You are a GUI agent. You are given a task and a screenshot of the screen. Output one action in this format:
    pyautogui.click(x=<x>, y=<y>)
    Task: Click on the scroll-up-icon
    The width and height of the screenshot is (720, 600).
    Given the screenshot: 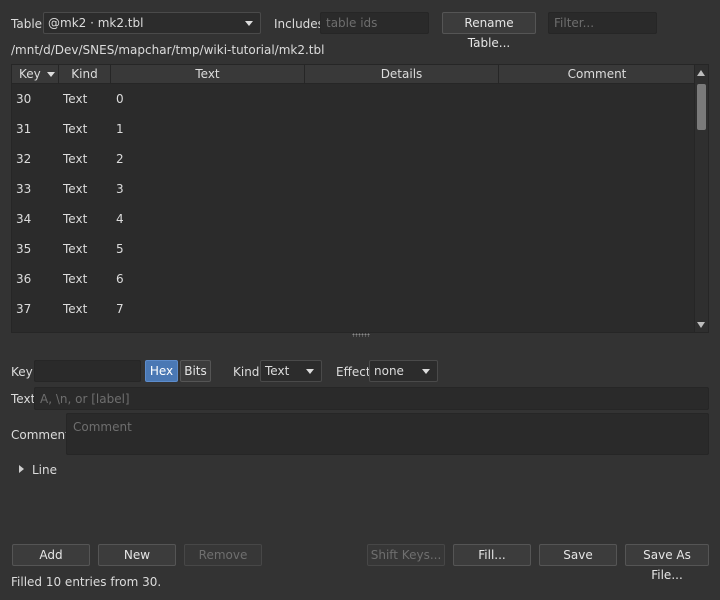 What is the action you would take?
    pyautogui.click(x=701, y=73)
    